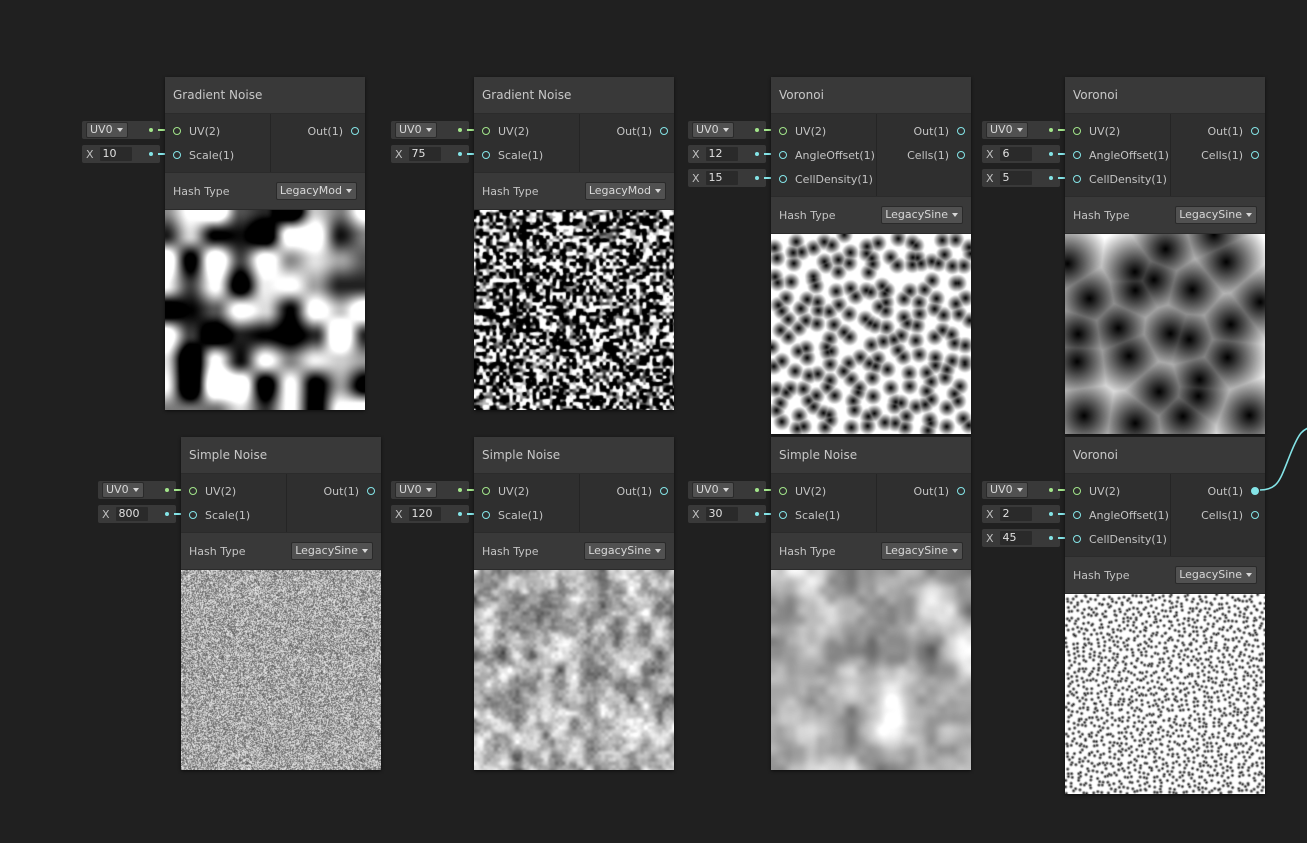 This screenshot has height=843, width=1307. Describe the element at coordinates (1015, 538) in the screenshot. I see `cell-density-value-field: 45` at that location.